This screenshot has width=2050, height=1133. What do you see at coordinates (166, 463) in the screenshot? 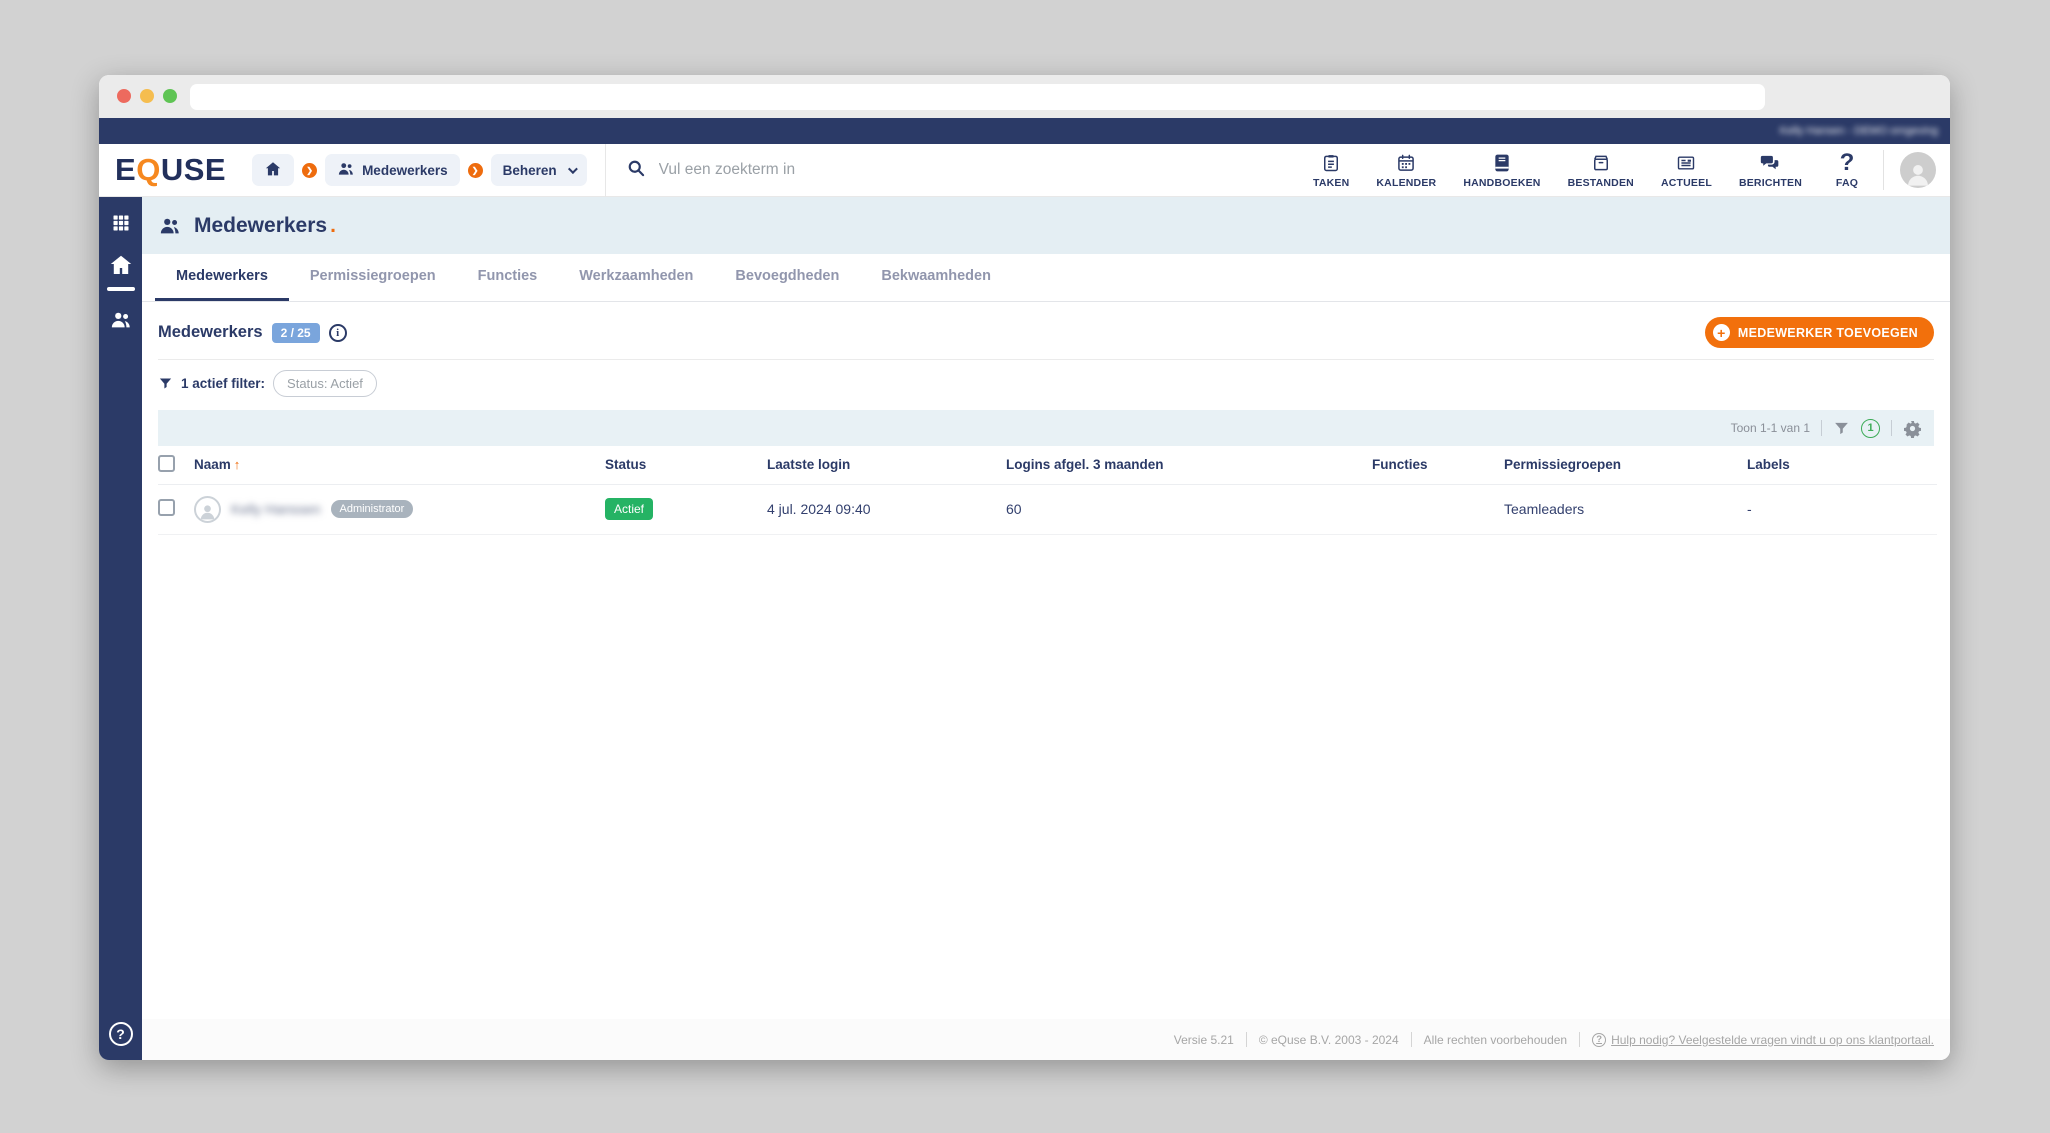
I see `select-all-checkbox` at bounding box center [166, 463].